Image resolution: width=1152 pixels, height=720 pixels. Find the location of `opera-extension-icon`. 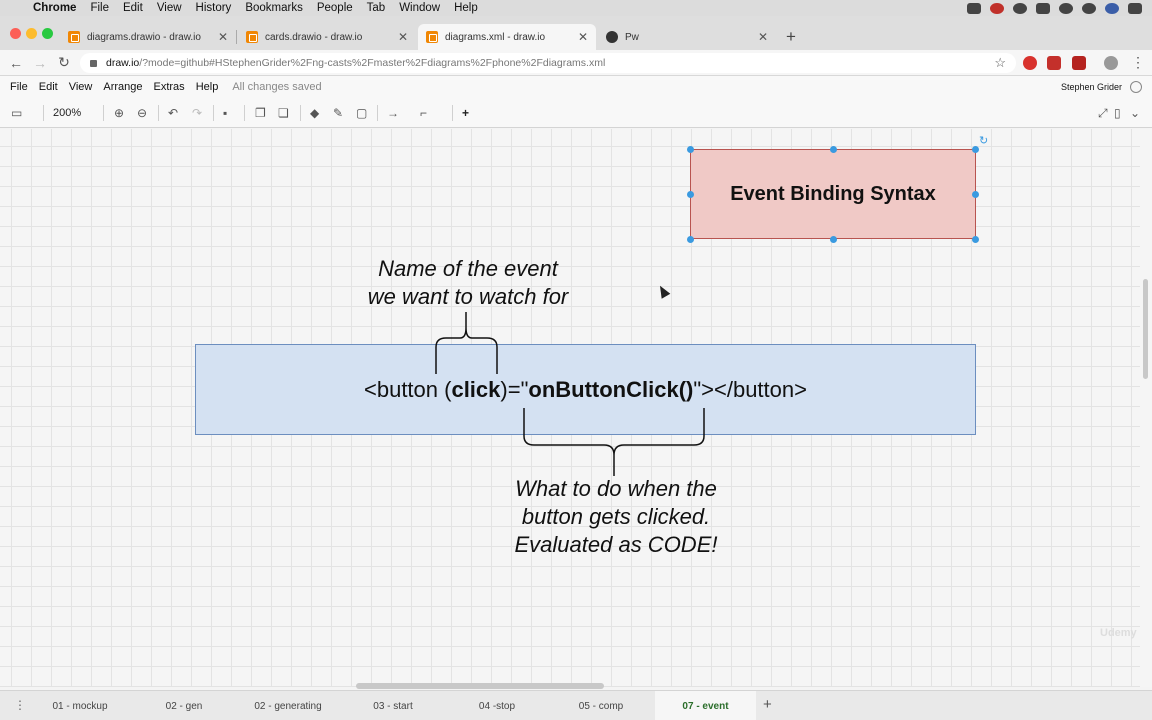

opera-extension-icon is located at coordinates (1030, 63).